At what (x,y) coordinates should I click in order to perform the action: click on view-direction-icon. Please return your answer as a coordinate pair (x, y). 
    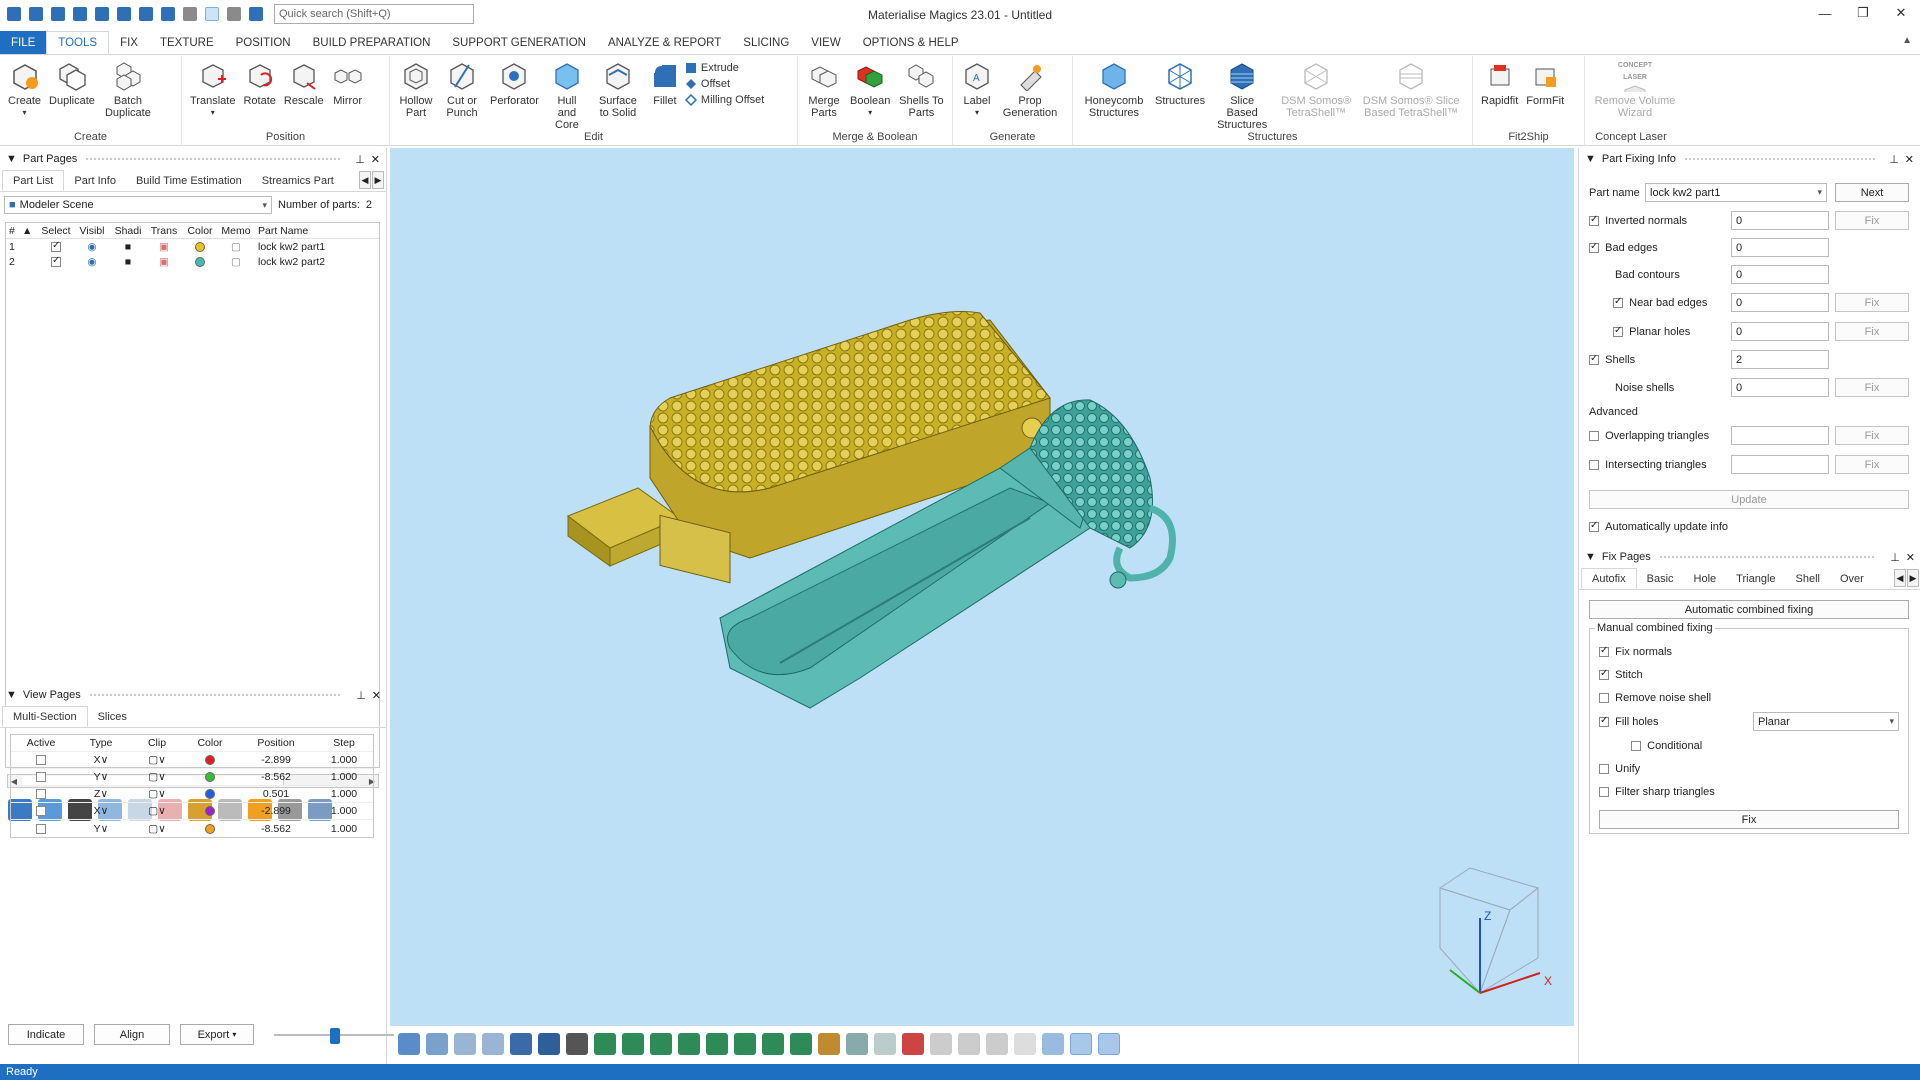
    Looking at the image, I should click on (521, 1044).